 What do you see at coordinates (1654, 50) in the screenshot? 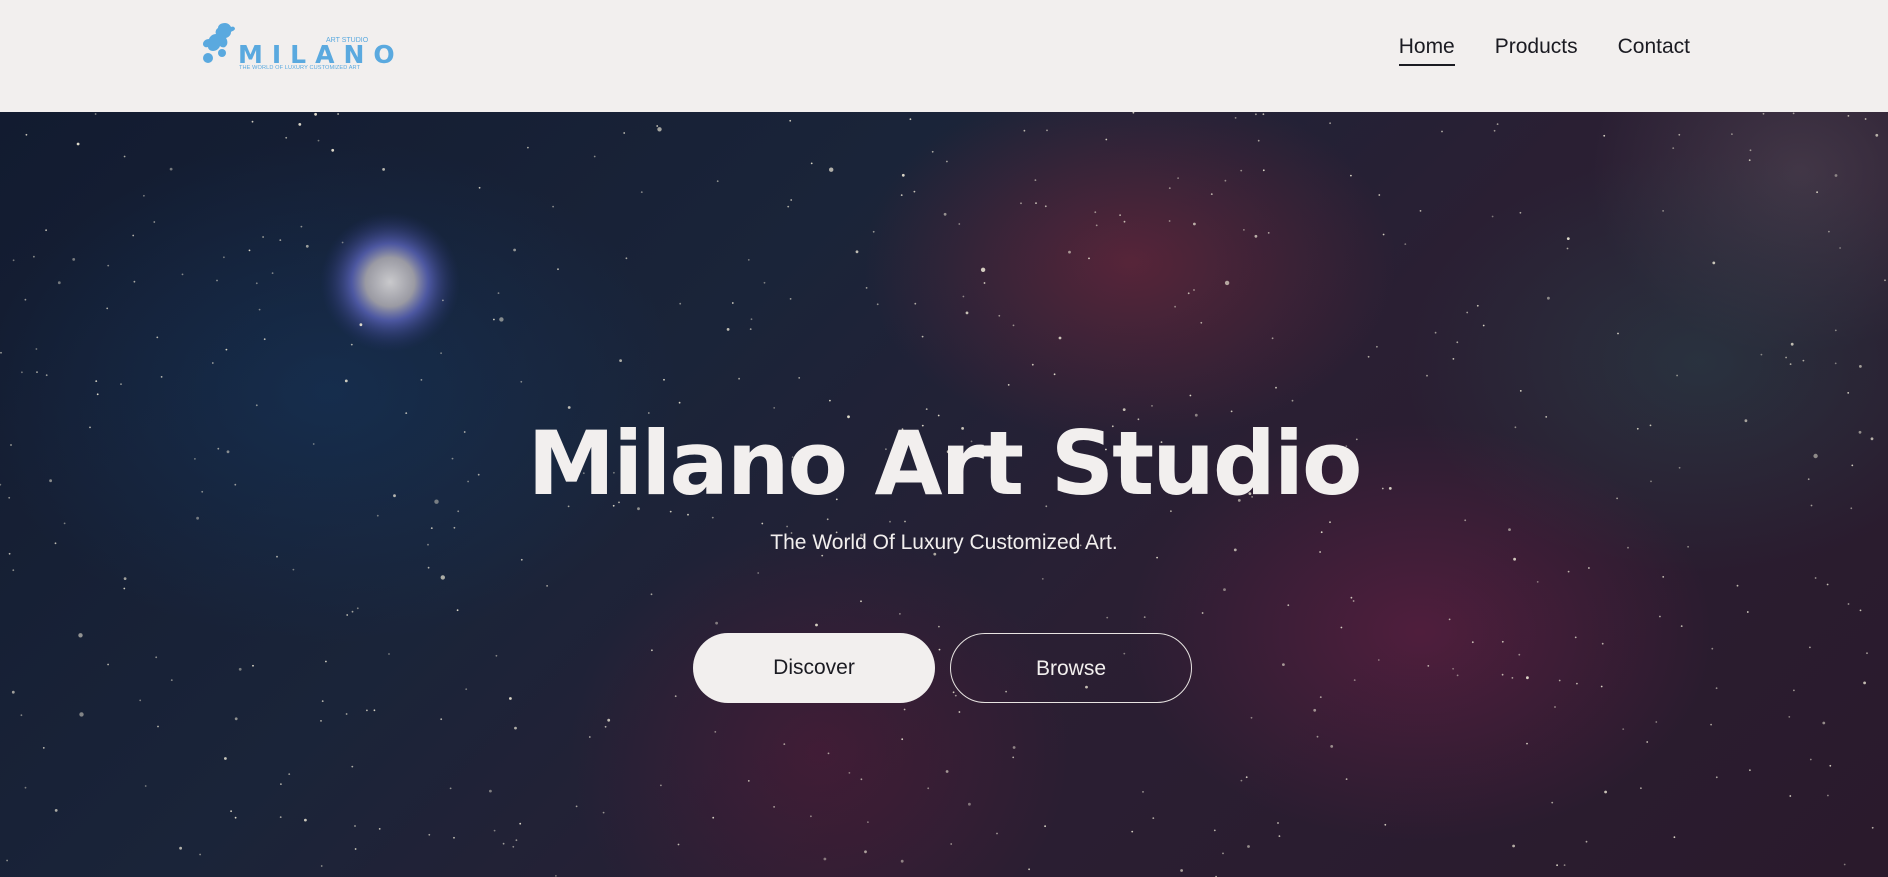
I see `nav-contact: Contact` at bounding box center [1654, 50].